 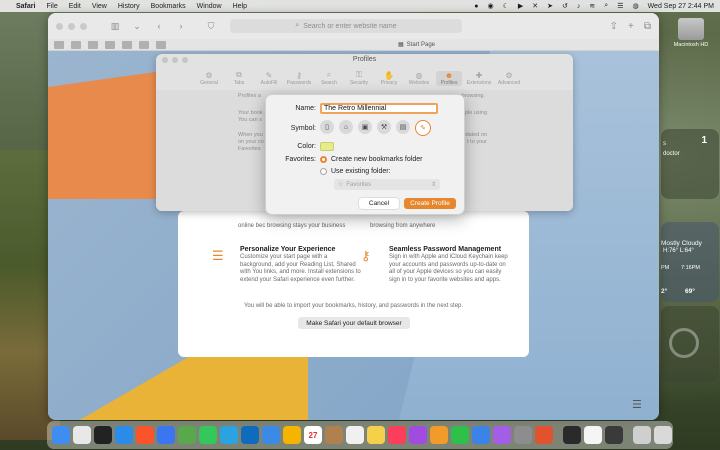 What do you see at coordinates (299, 78) in the screenshot?
I see `tab-passwords: ⚷ Passwords` at bounding box center [299, 78].